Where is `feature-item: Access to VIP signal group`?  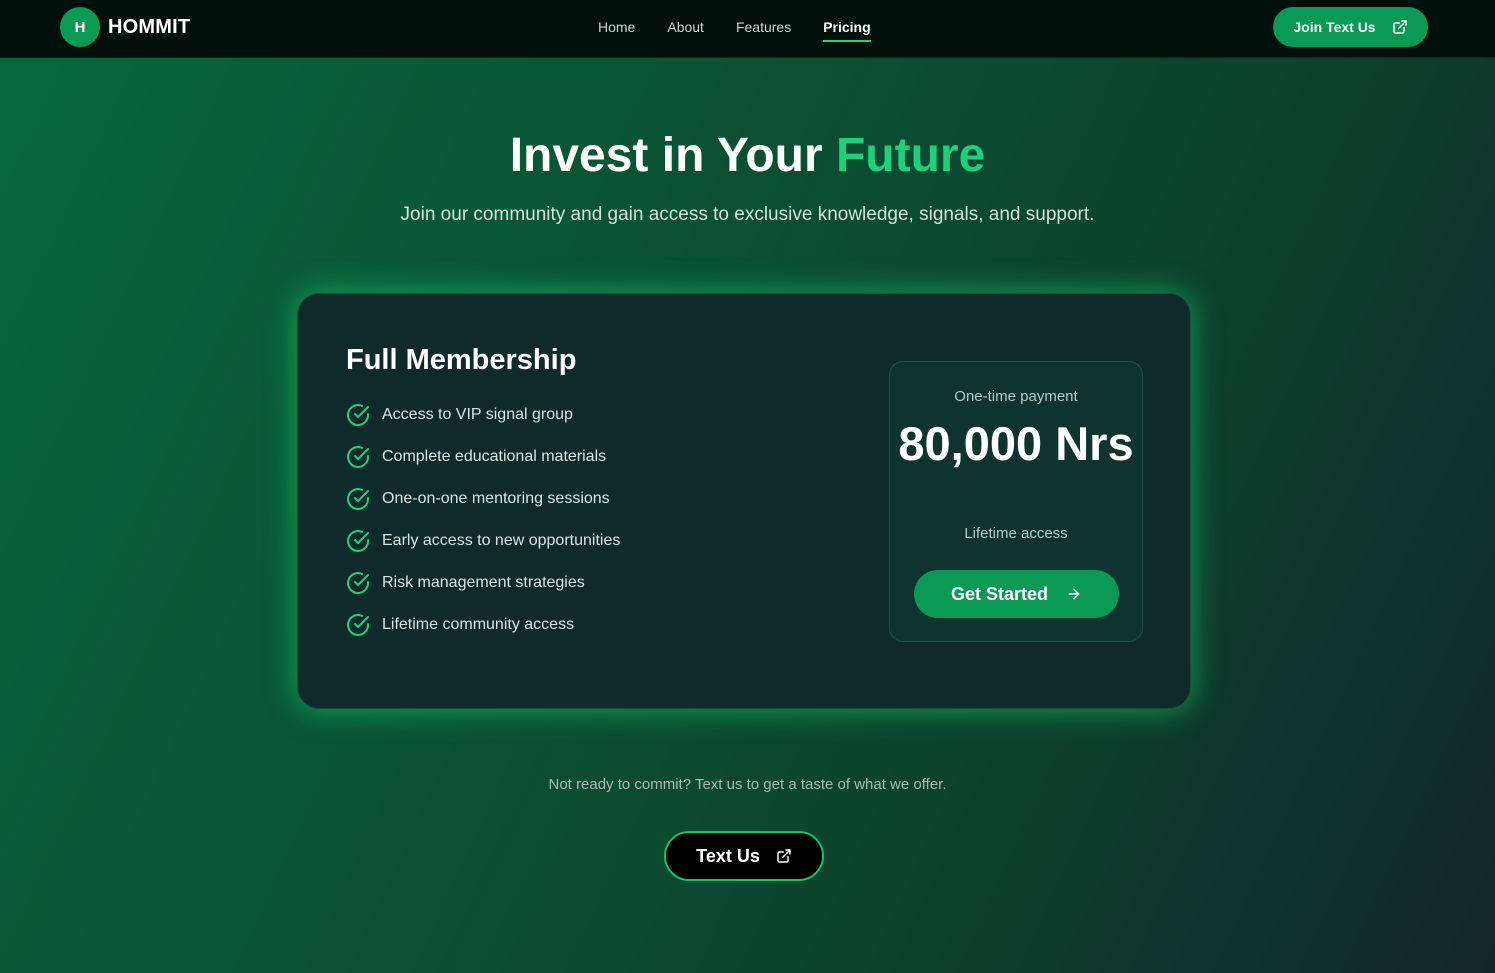
feature-item: Access to VIP signal group is located at coordinates (483, 415).